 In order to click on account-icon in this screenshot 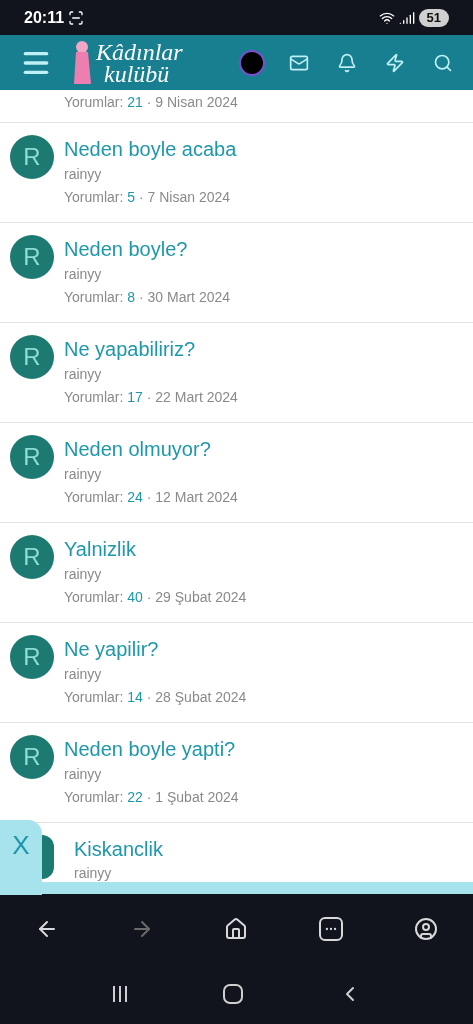, I will do `click(425, 929)`.